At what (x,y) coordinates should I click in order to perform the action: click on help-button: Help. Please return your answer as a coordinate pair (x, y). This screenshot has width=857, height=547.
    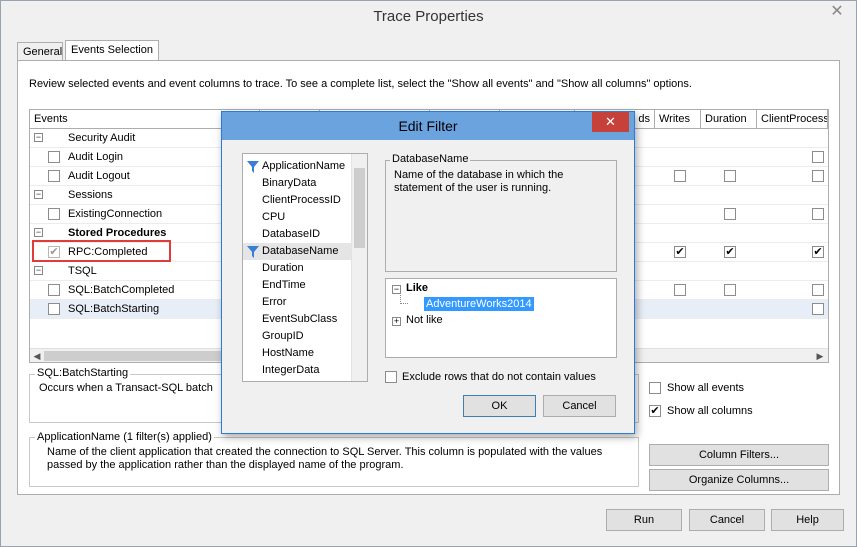
    Looking at the image, I should click on (807, 520).